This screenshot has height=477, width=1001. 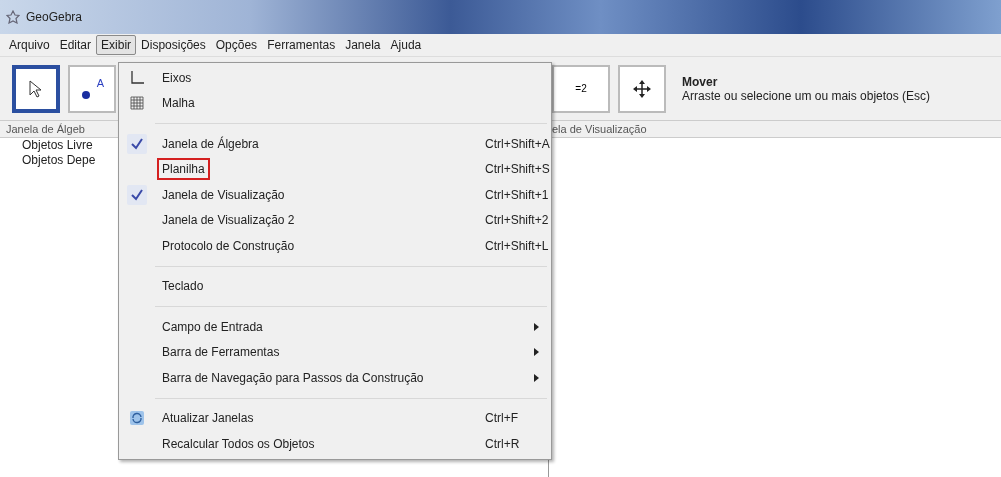 What do you see at coordinates (517, 220) in the screenshot?
I see `shortcut-text: Ctrl+Shift+2` at bounding box center [517, 220].